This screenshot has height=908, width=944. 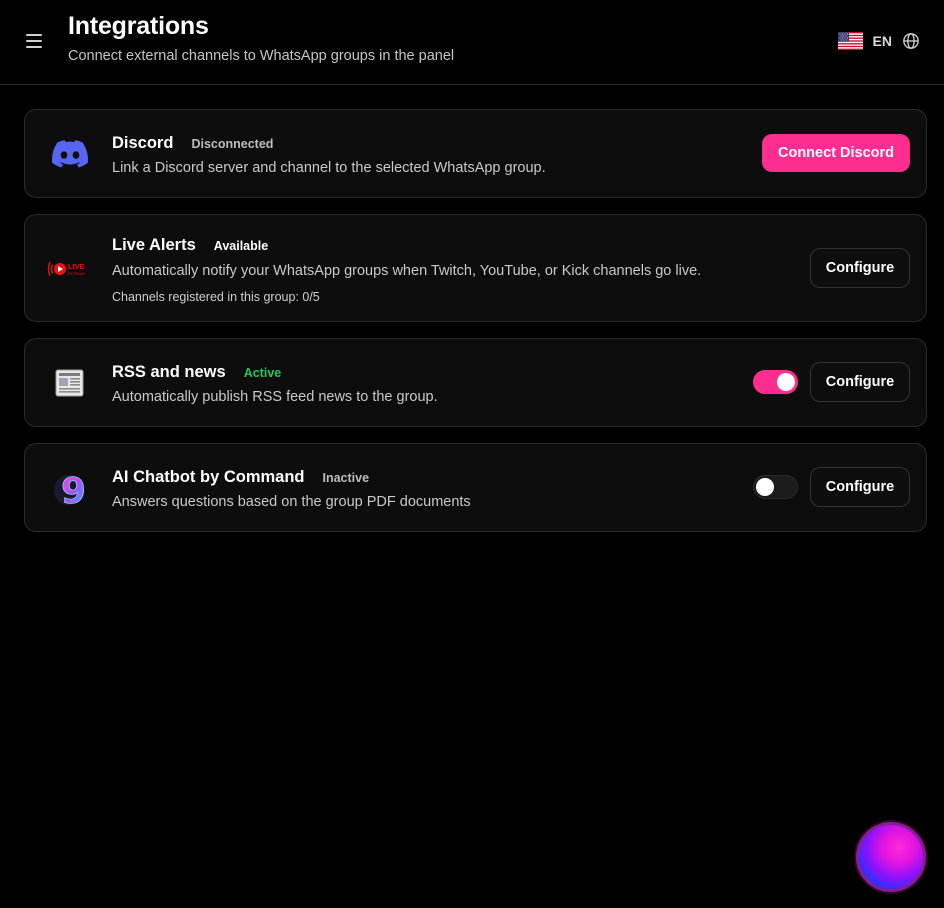 What do you see at coordinates (860, 487) in the screenshot?
I see `configure-ai-chatbot-button: Configure` at bounding box center [860, 487].